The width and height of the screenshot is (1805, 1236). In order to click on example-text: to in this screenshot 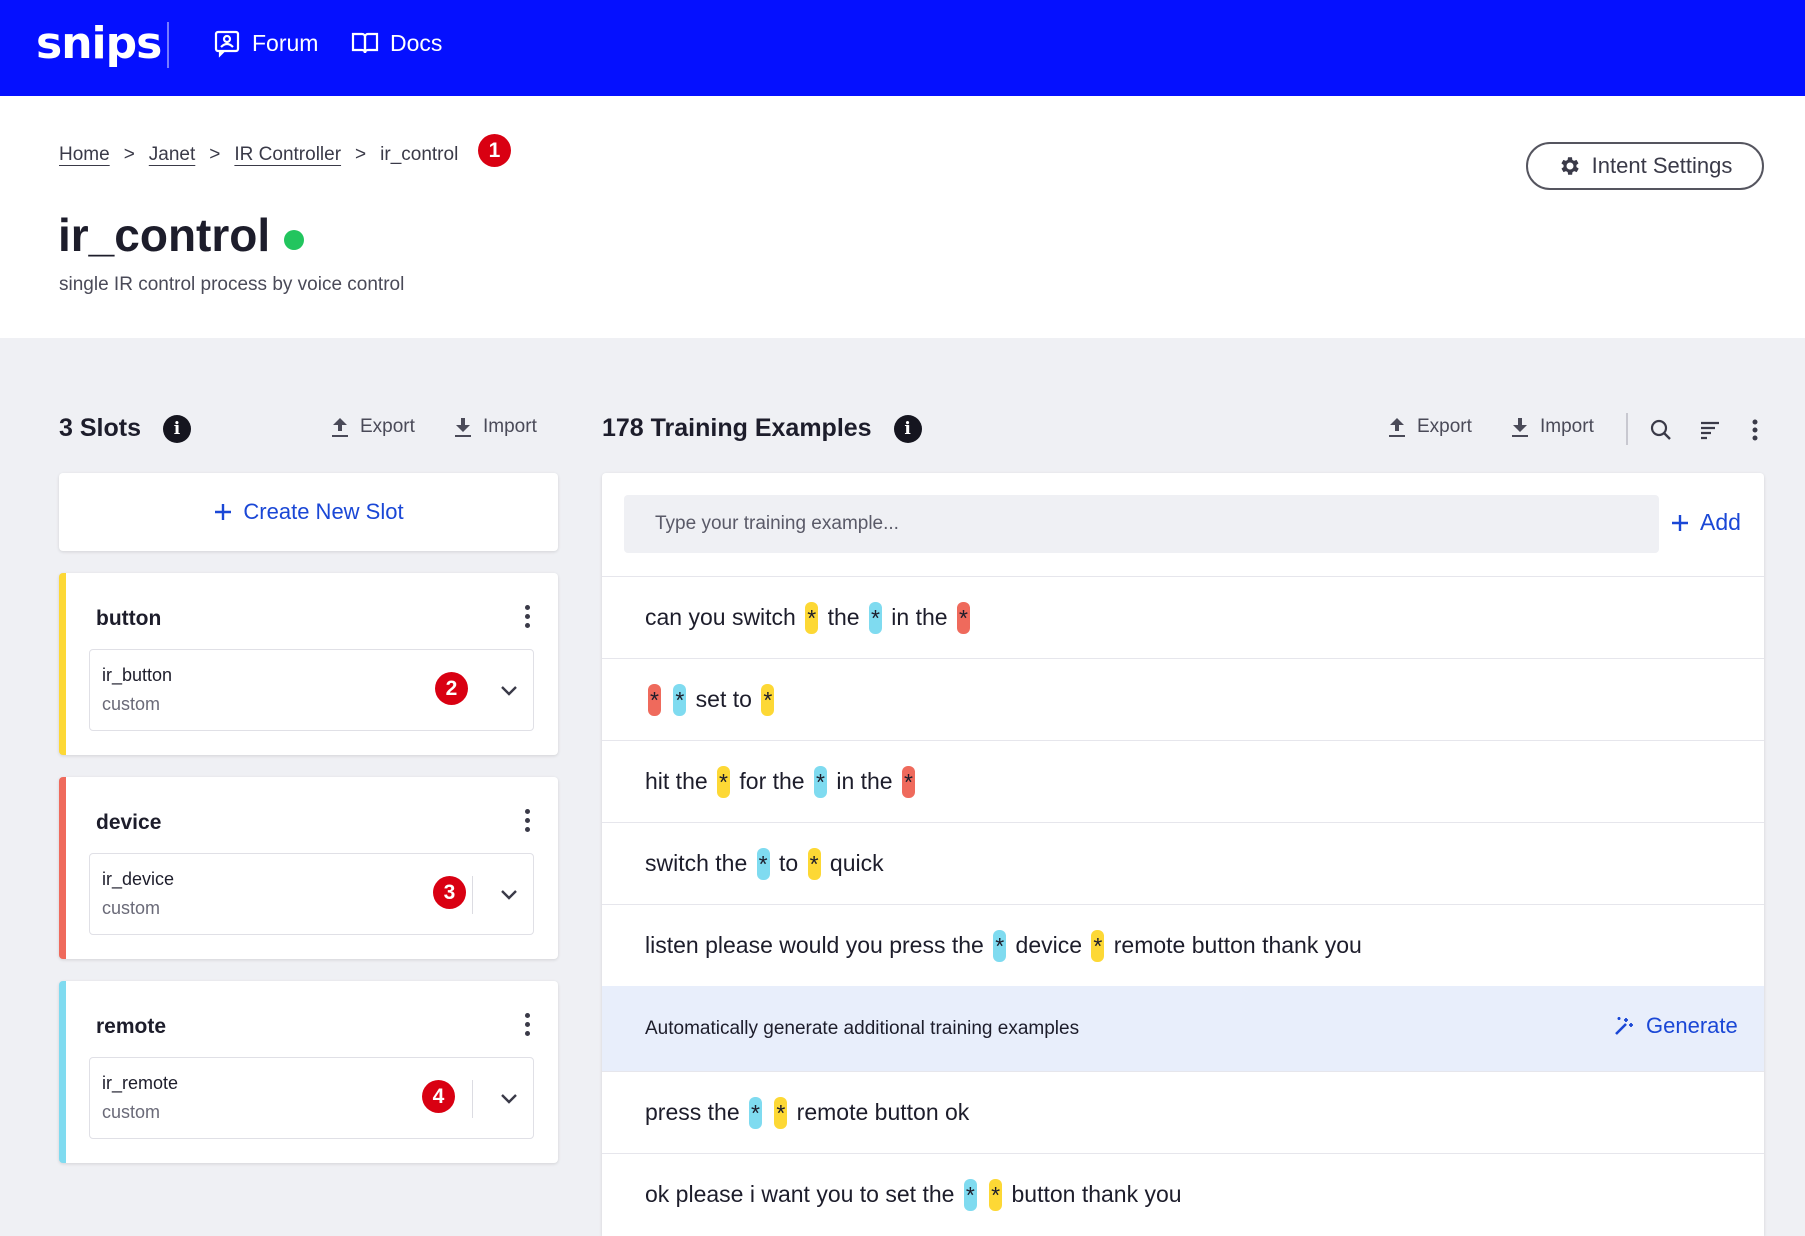, I will do `click(788, 863)`.